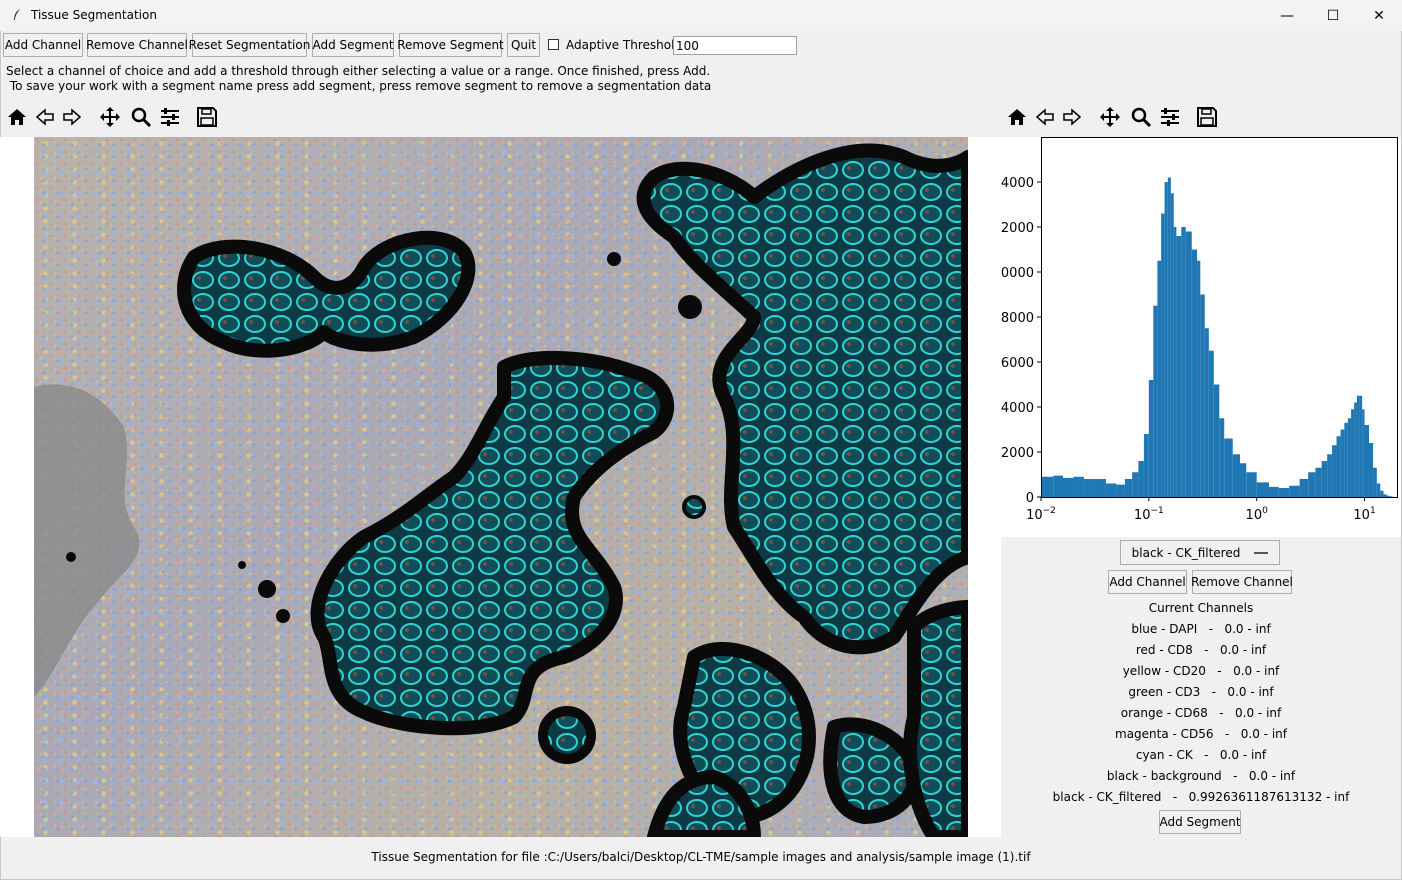 Image resolution: width=1402 pixels, height=880 pixels. Describe the element at coordinates (1287, 15) in the screenshot. I see `minimize-button: —` at that location.